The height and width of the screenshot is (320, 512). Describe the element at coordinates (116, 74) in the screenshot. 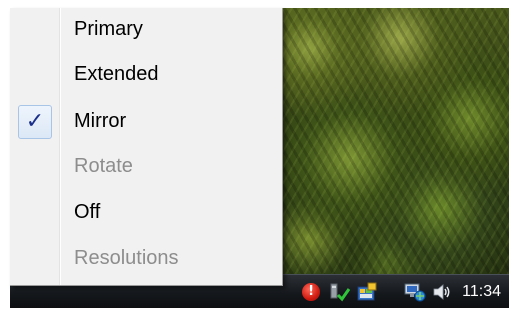

I see `menu-item-label: Extended` at that location.